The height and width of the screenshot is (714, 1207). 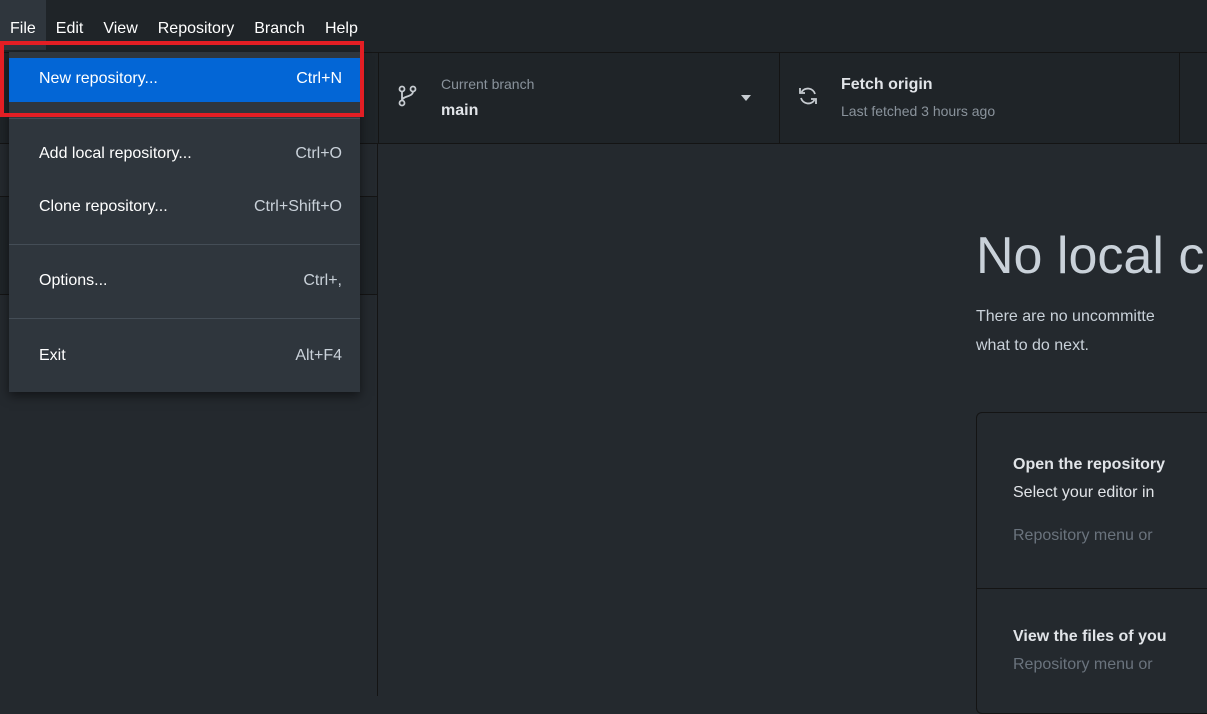 I want to click on open-repo-title: Open the repository, so click(x=1089, y=464).